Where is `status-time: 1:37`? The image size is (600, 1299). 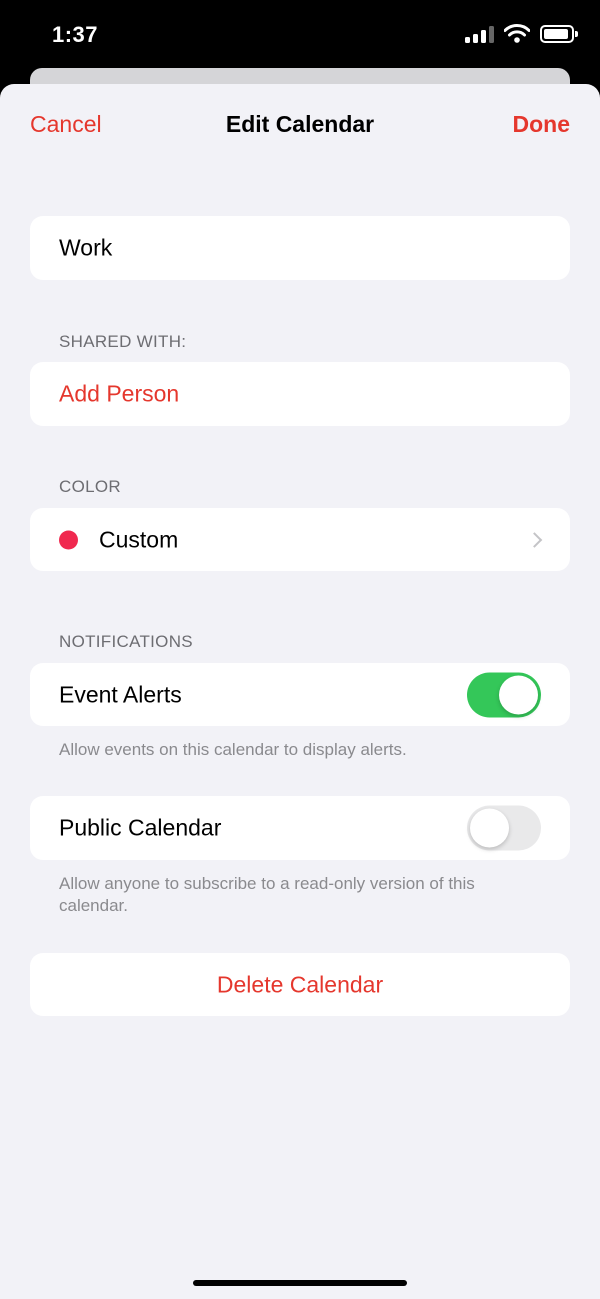
status-time: 1:37 is located at coordinates (75, 34).